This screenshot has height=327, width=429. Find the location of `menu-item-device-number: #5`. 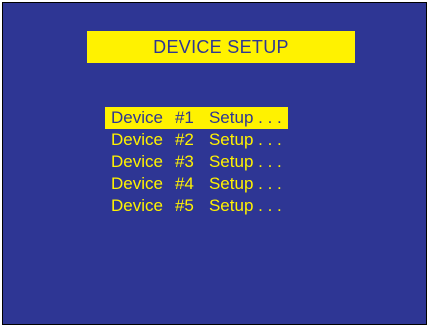

menu-item-device-number: #5 is located at coordinates (184, 205).